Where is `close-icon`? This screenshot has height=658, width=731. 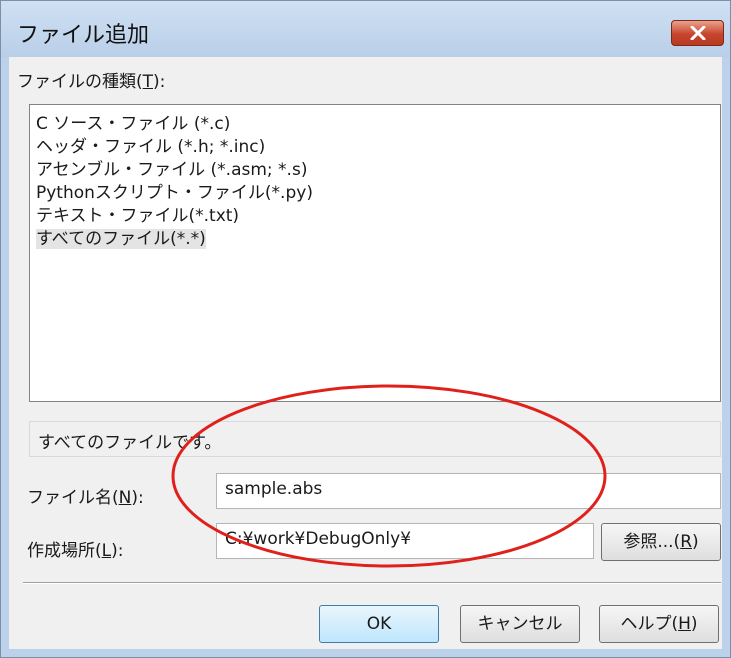
close-icon is located at coordinates (698, 33).